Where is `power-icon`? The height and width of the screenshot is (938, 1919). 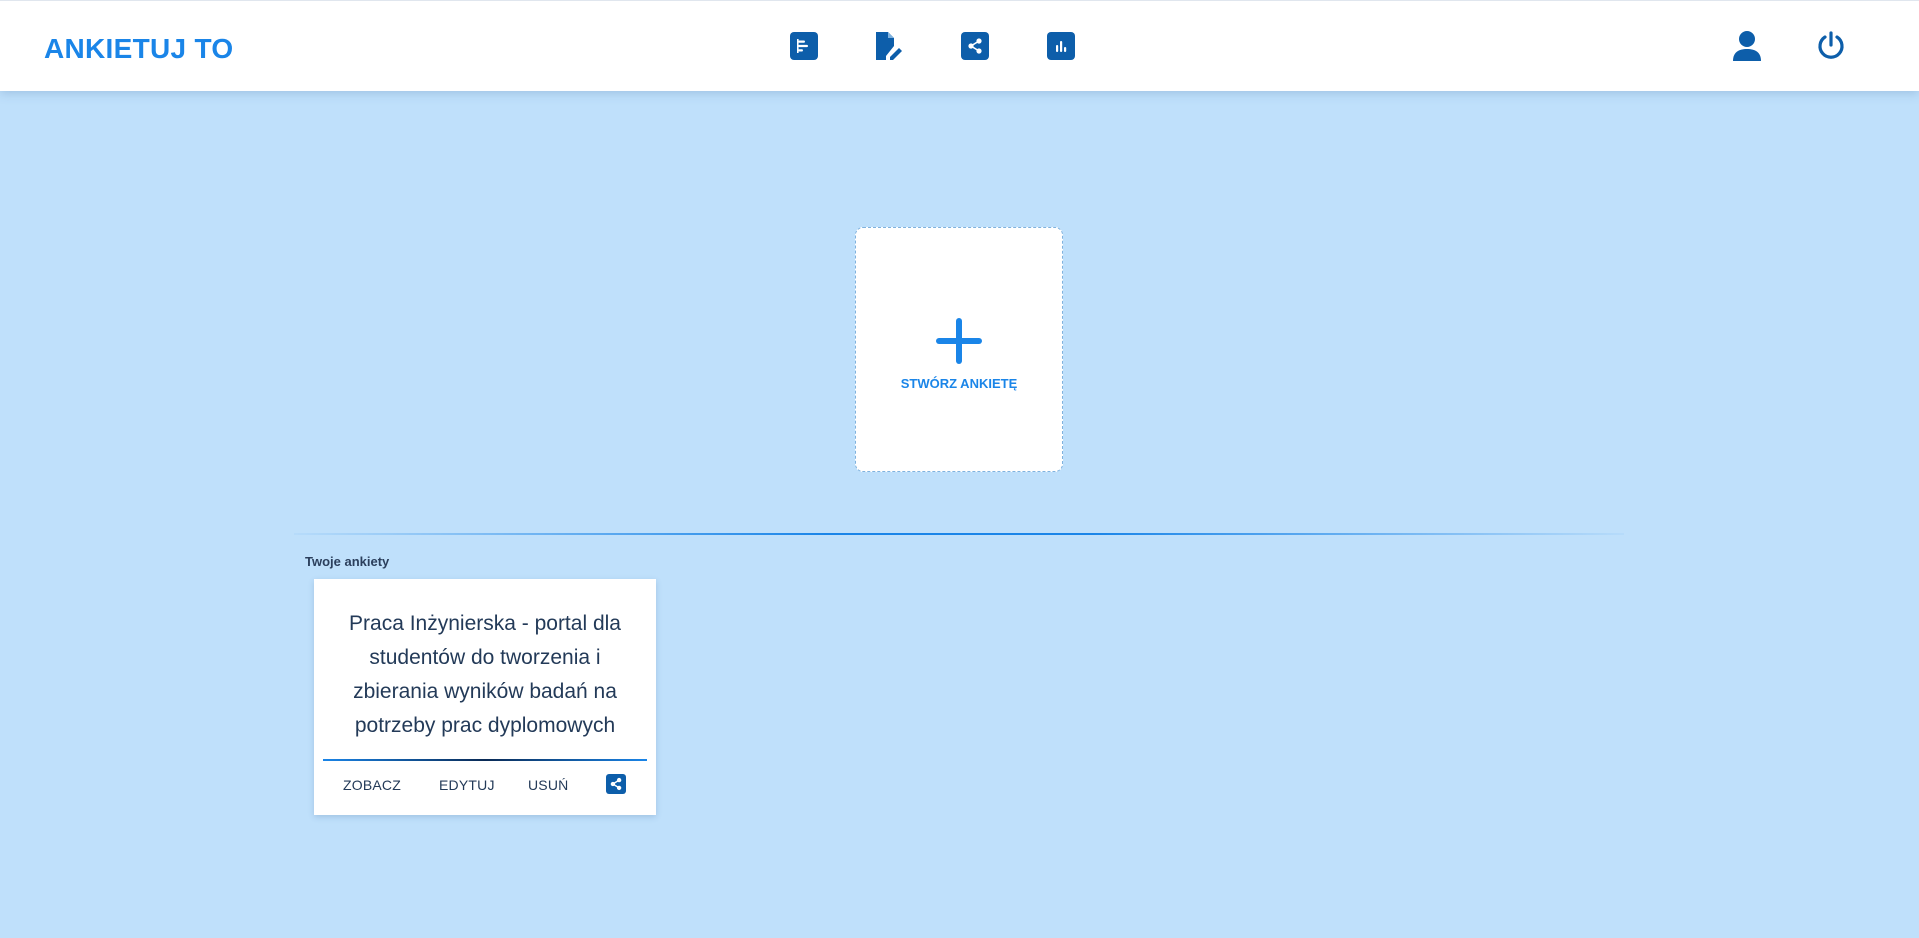 power-icon is located at coordinates (1831, 46).